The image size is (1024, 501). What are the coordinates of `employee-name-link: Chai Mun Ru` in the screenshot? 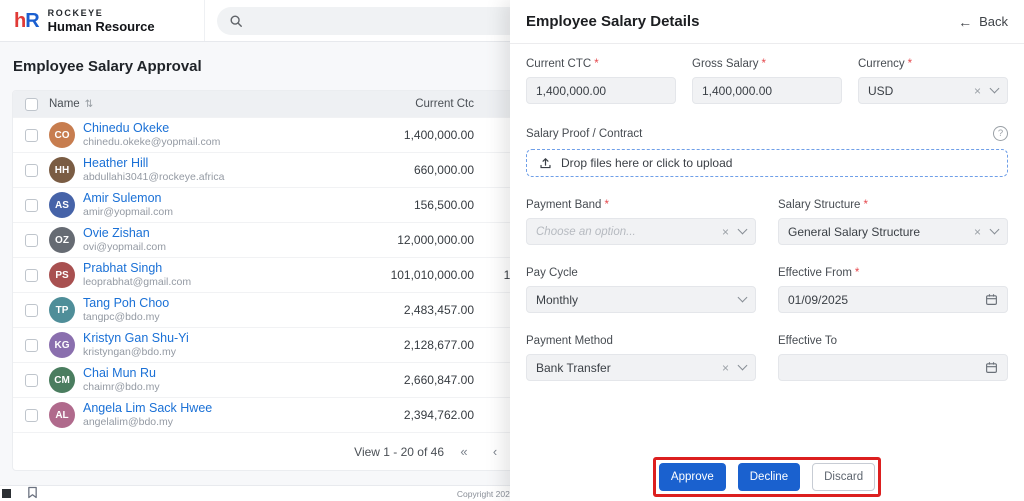 It's located at (121, 374).